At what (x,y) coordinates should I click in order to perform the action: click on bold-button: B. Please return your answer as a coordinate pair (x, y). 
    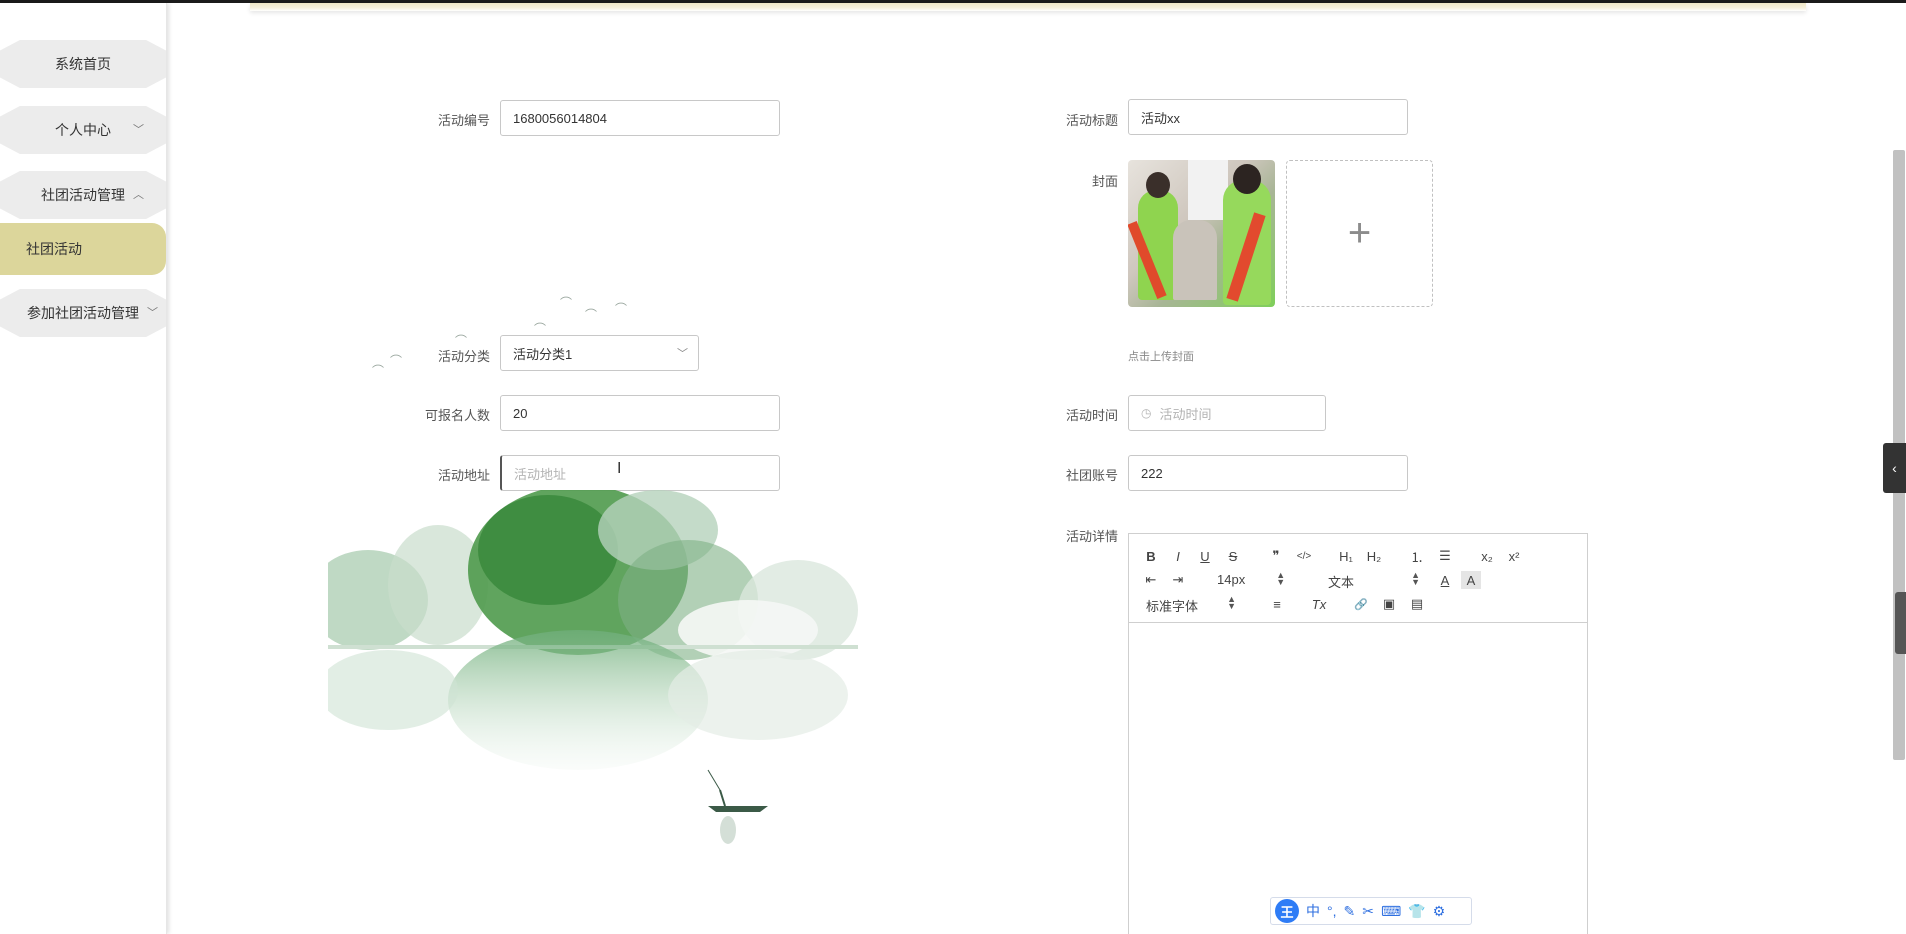
    Looking at the image, I should click on (1151, 556).